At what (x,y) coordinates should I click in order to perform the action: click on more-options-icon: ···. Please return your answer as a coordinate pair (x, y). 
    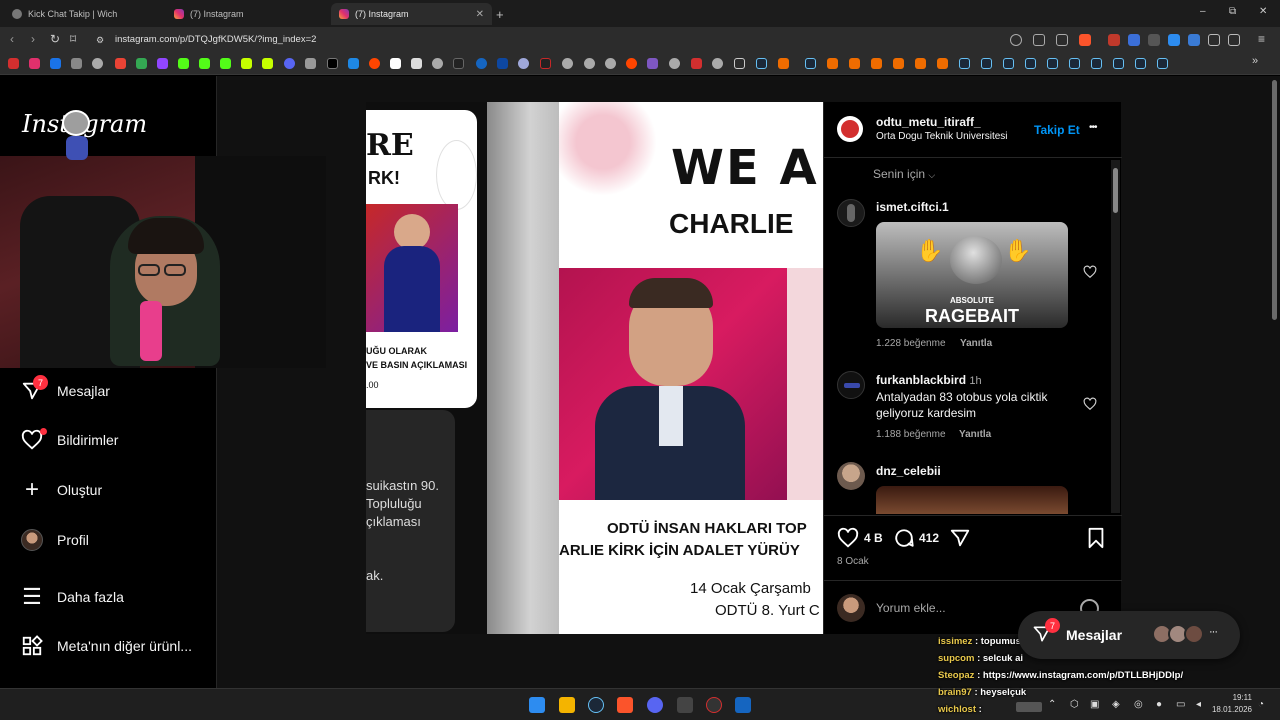
    Looking at the image, I should click on (1213, 632).